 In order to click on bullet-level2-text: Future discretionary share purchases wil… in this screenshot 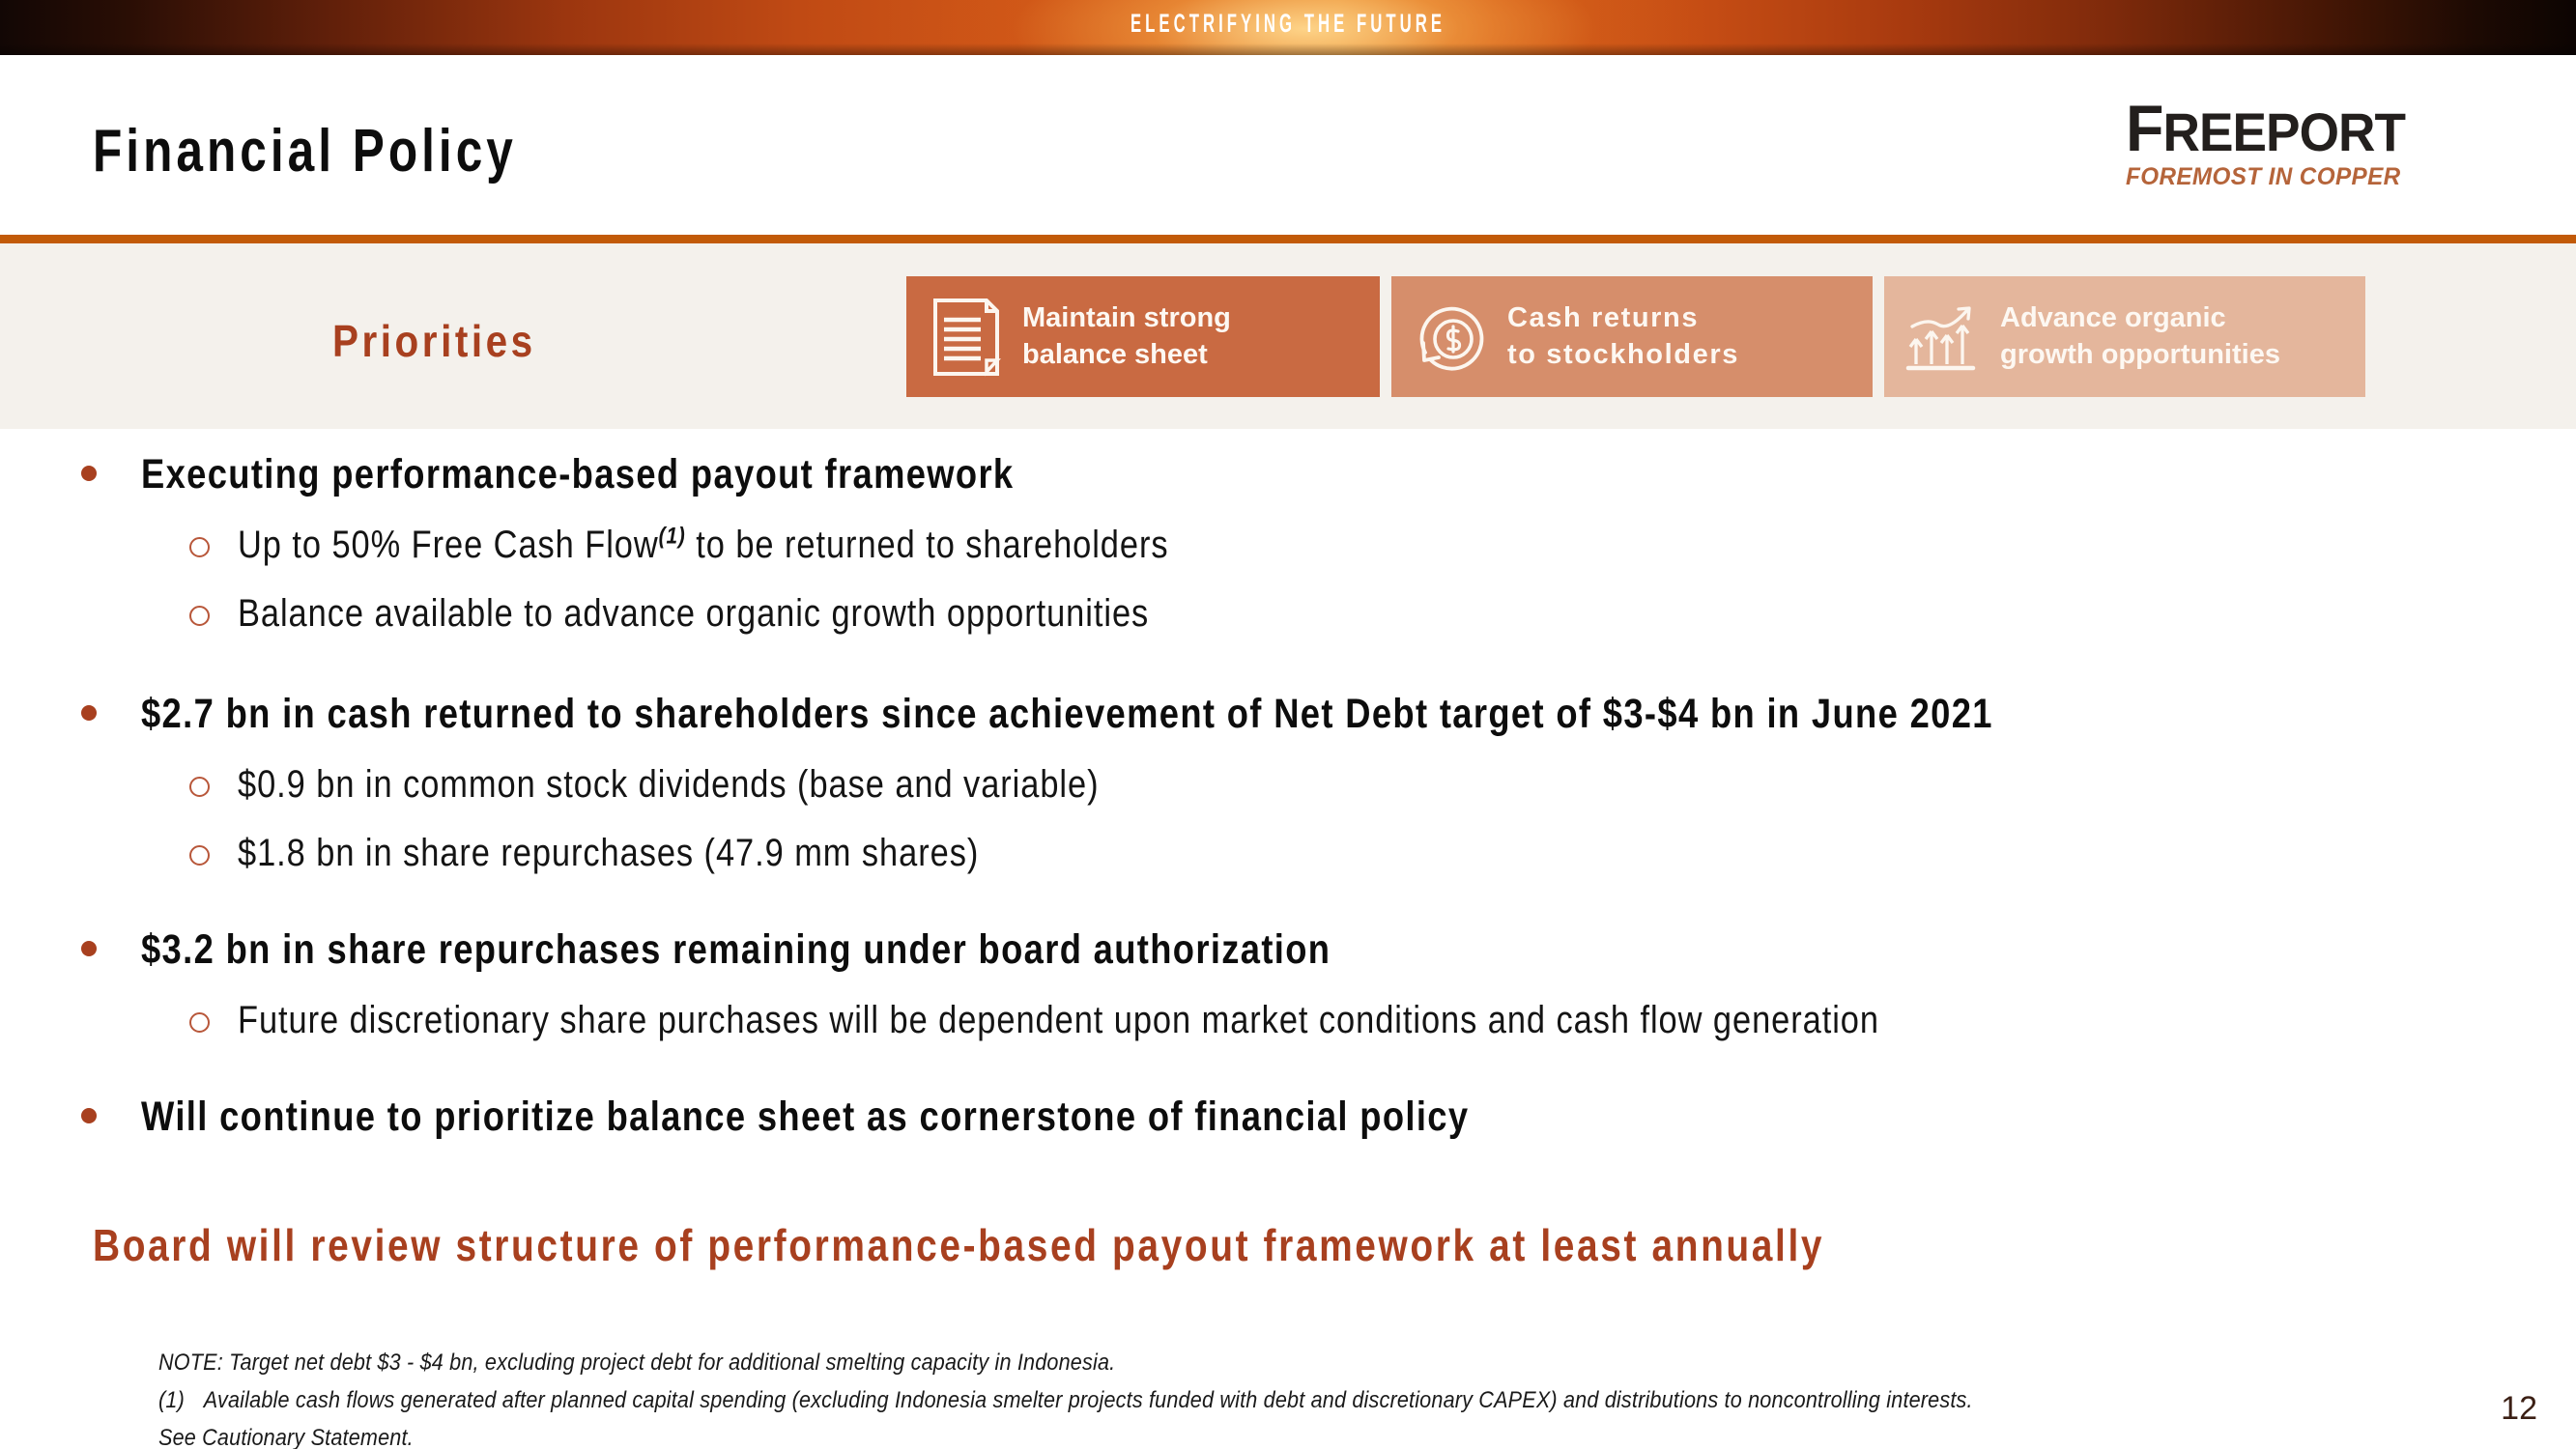, I will do `click(1059, 1021)`.